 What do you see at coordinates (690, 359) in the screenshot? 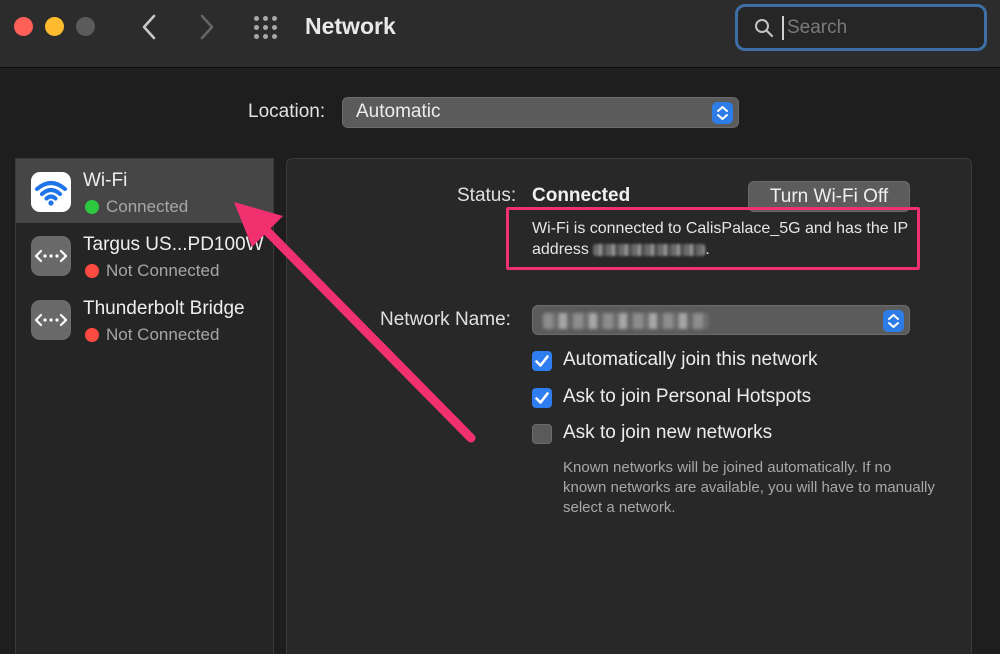
I see `checkbox-label: Automatically join this network` at bounding box center [690, 359].